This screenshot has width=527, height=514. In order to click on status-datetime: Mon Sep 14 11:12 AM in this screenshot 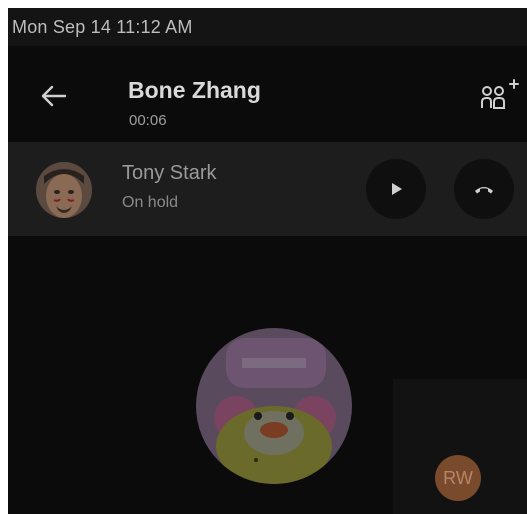, I will do `click(102, 27)`.